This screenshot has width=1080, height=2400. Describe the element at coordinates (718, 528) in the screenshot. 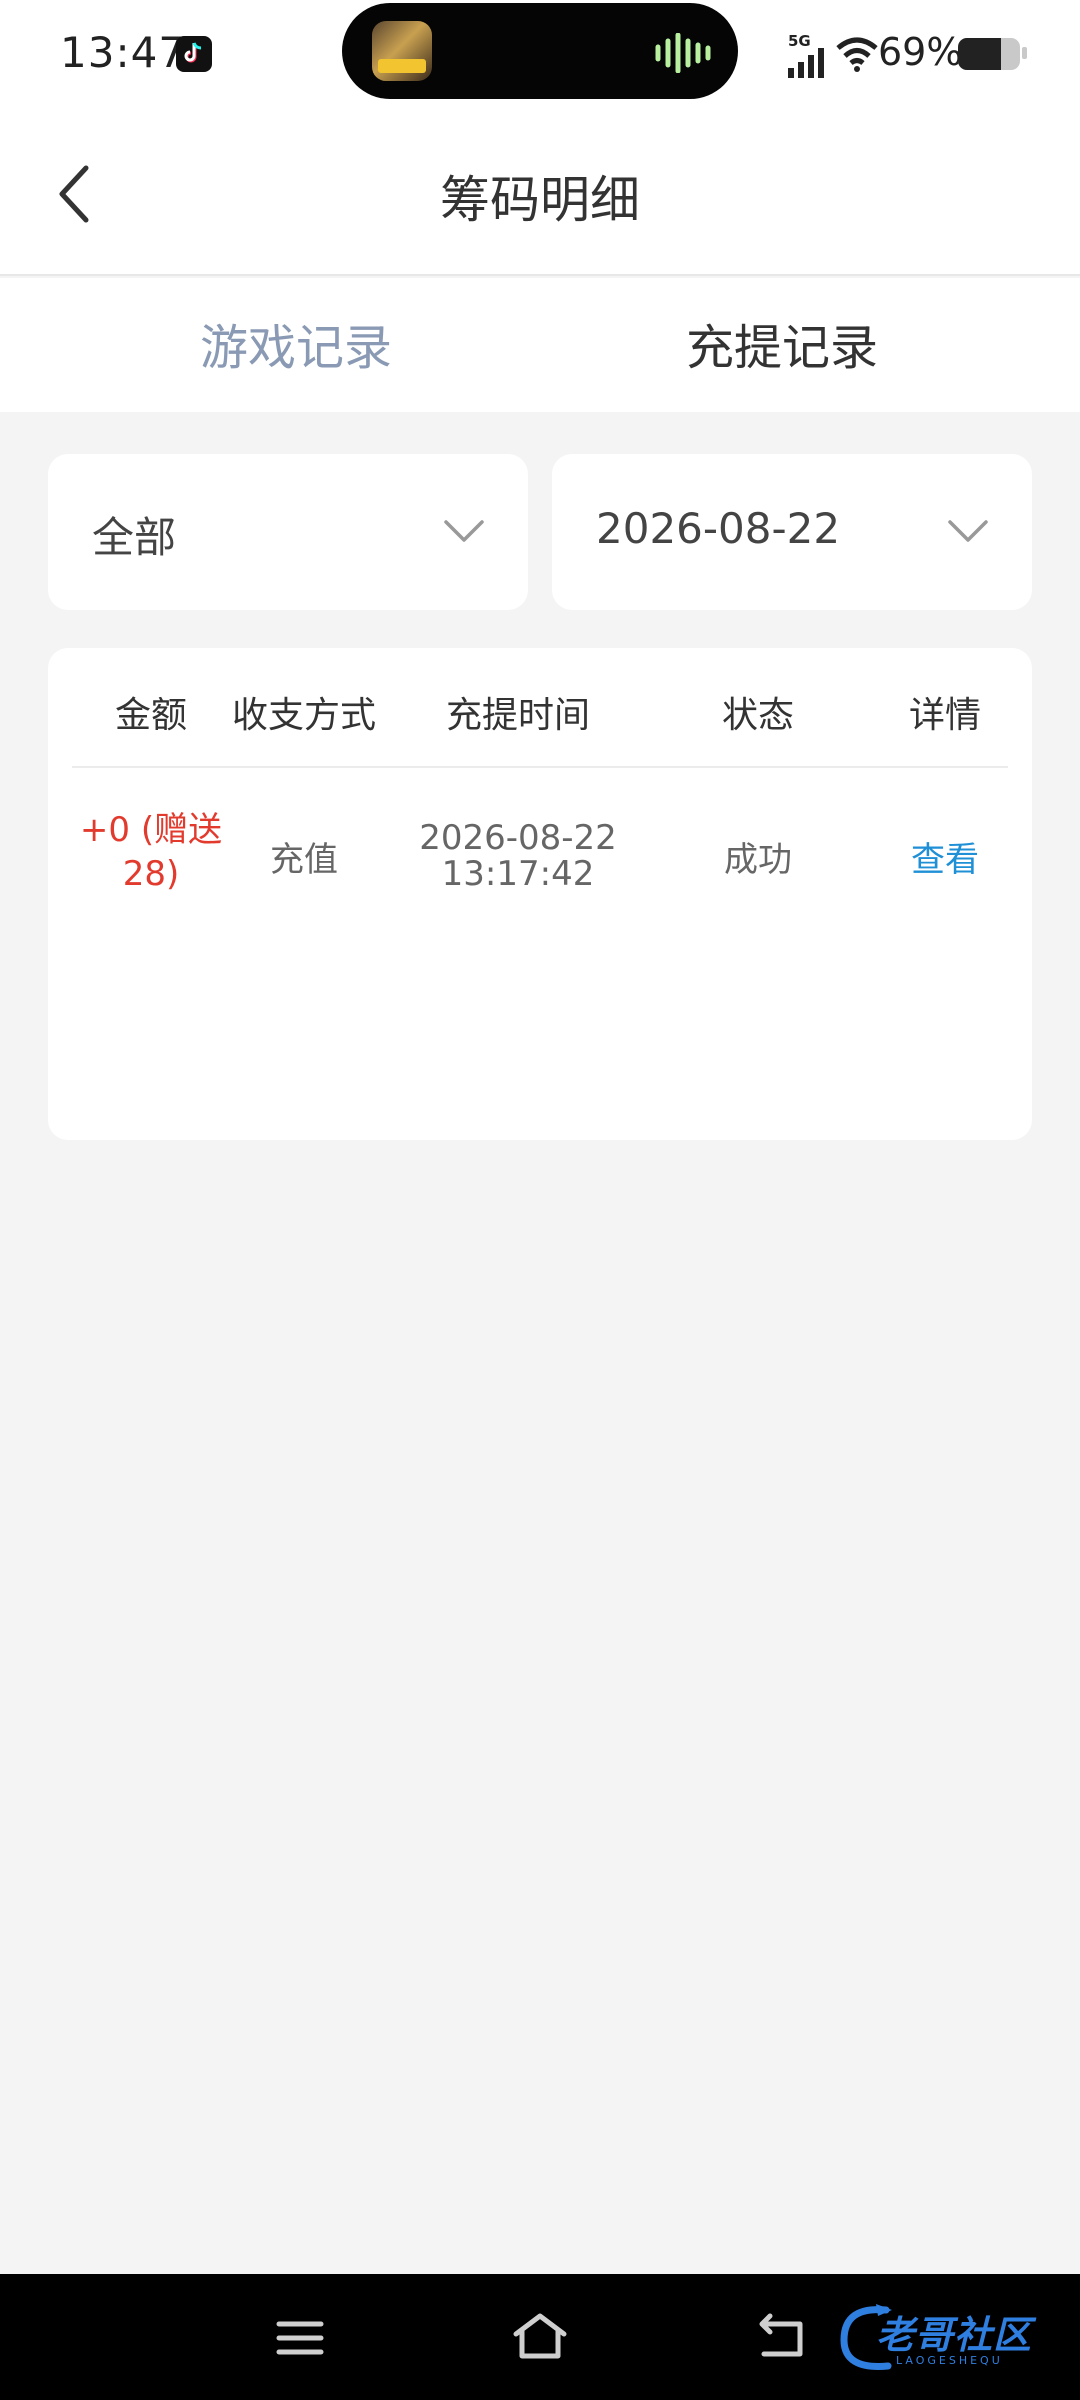

I see `date-filter-value: 2026-08-22` at that location.